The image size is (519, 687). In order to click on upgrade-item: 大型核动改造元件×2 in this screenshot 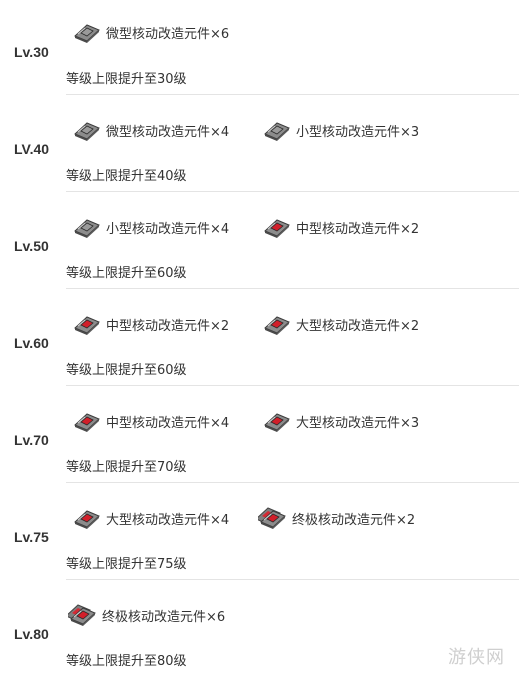, I will do `click(340, 324)`.